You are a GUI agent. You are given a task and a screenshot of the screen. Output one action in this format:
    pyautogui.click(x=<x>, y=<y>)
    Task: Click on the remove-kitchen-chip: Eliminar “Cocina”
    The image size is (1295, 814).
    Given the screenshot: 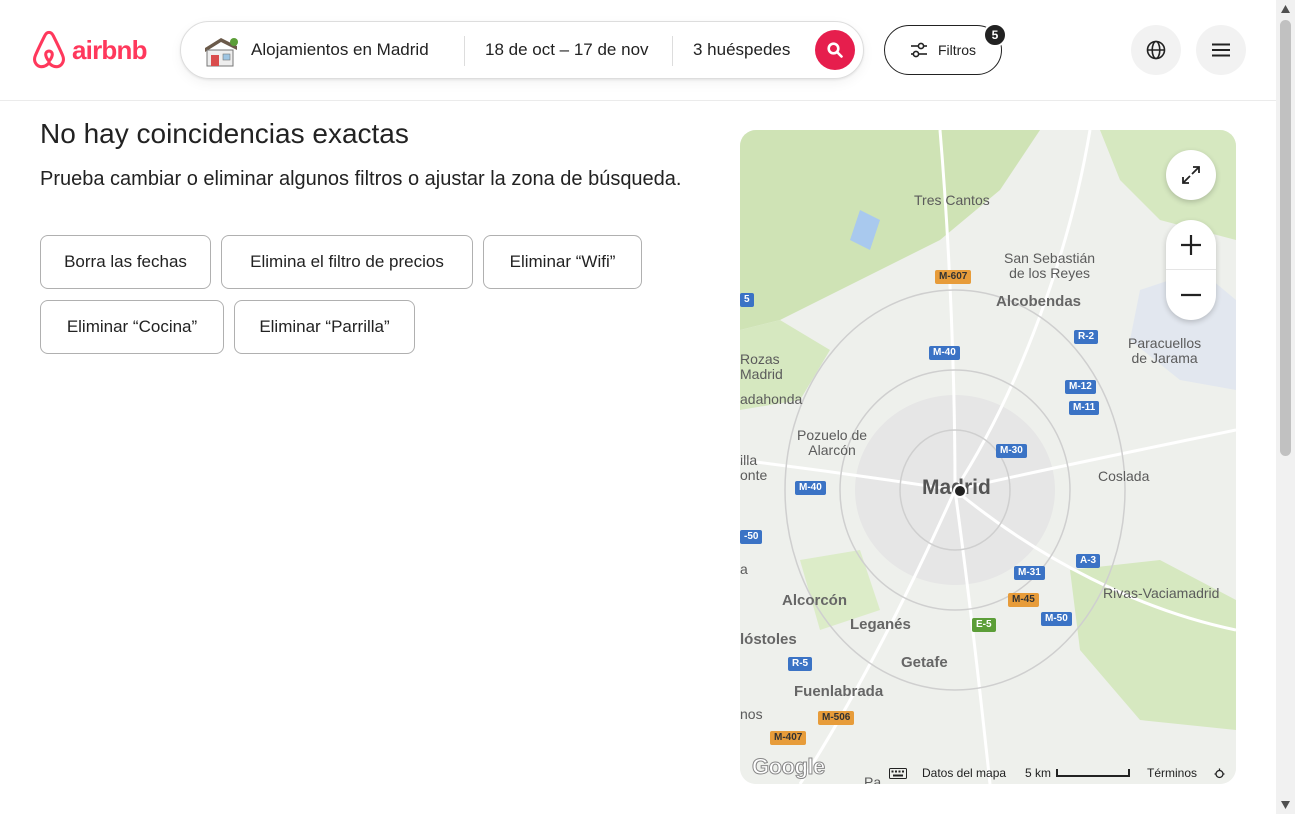 What is the action you would take?
    pyautogui.click(x=132, y=327)
    